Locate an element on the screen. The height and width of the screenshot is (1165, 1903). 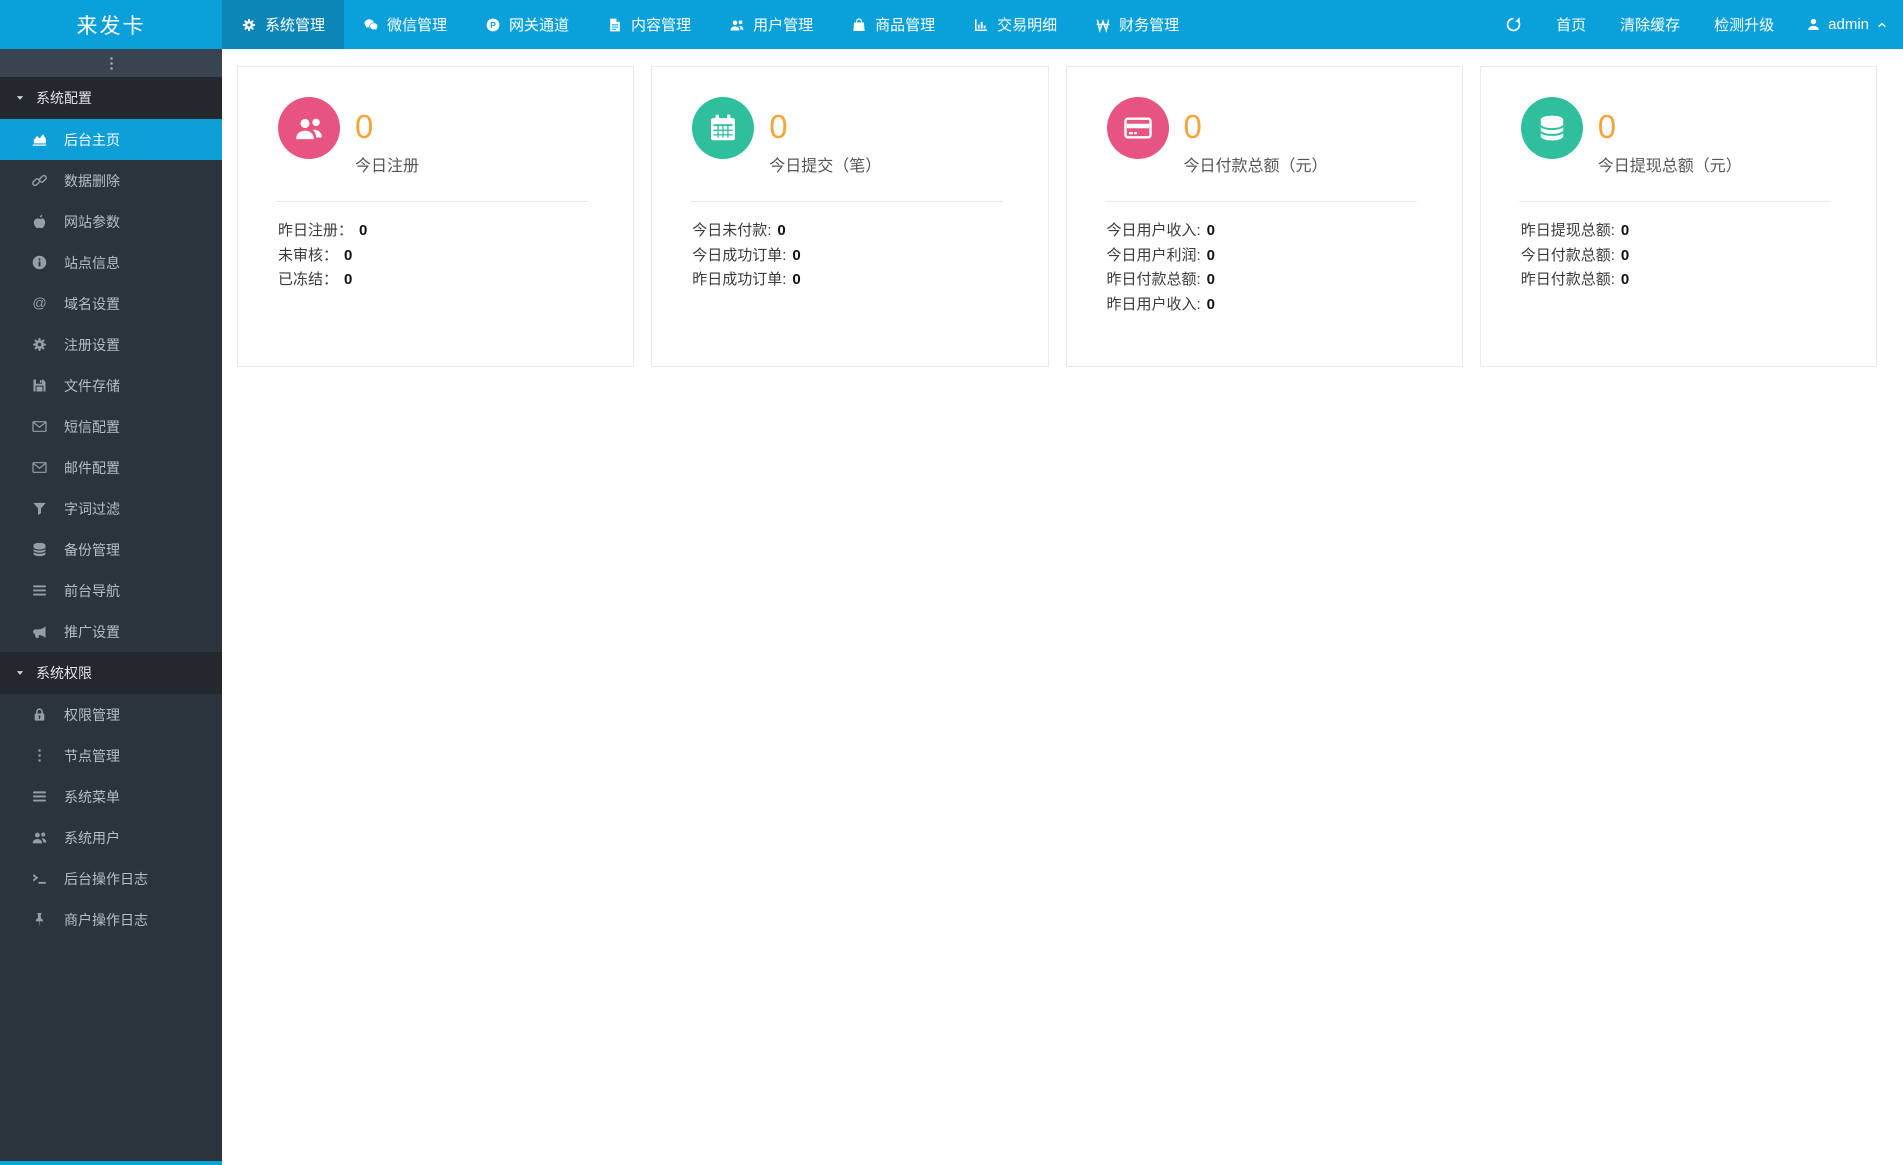
nav-item-finance-mgmt: 财务管理 is located at coordinates (1137, 24).